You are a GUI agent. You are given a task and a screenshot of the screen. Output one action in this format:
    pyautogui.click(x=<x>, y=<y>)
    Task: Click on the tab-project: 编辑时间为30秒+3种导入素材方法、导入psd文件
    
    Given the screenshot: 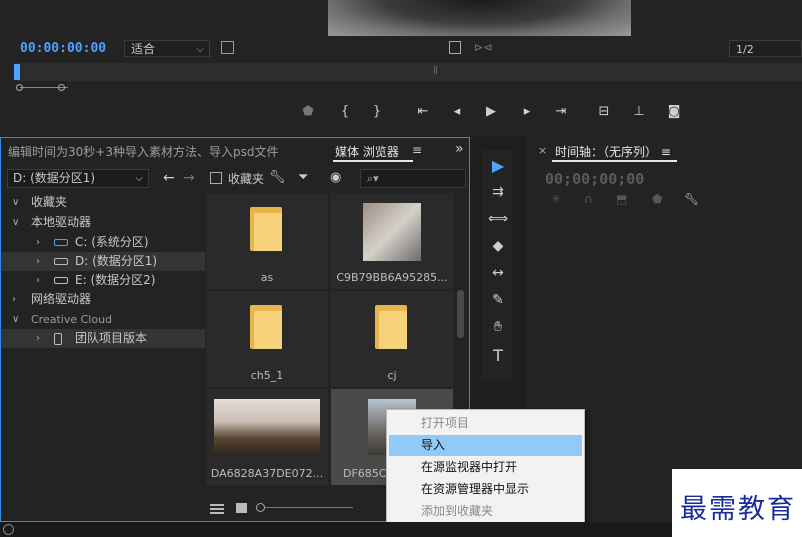 What is the action you would take?
    pyautogui.click(x=143, y=151)
    